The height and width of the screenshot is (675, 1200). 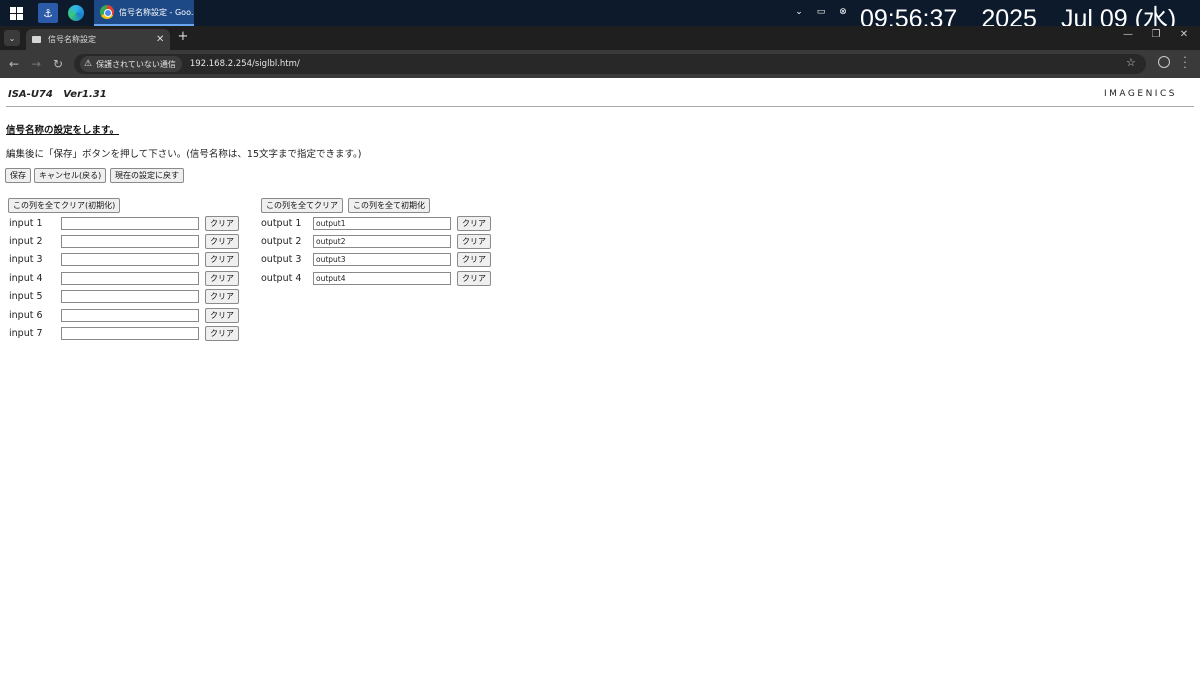 I want to click on input-label: input 5, so click(x=26, y=296).